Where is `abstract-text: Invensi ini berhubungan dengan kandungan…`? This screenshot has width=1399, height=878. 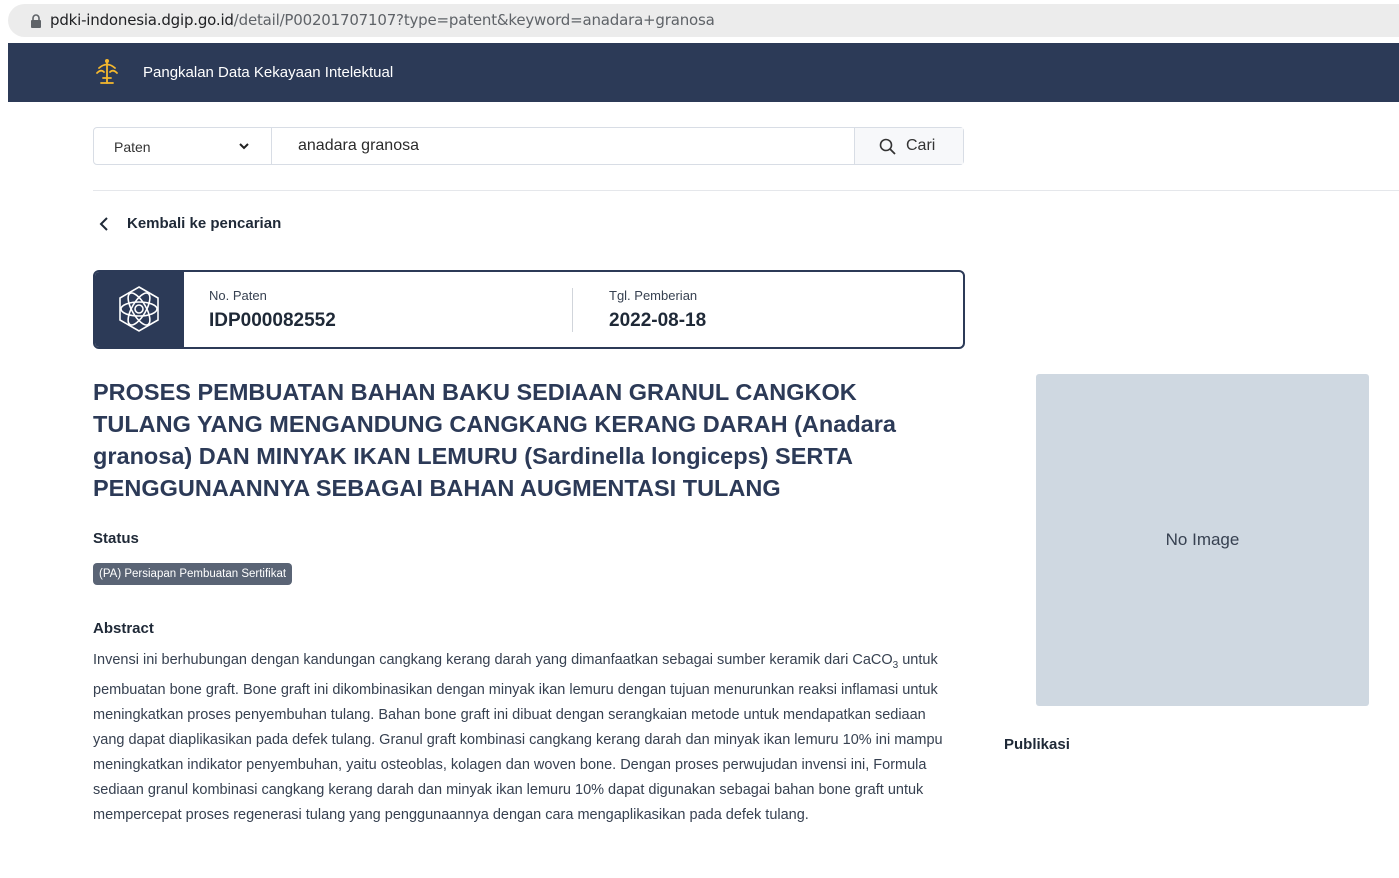 abstract-text: Invensi ini berhubungan dengan kandungan… is located at coordinates (518, 738).